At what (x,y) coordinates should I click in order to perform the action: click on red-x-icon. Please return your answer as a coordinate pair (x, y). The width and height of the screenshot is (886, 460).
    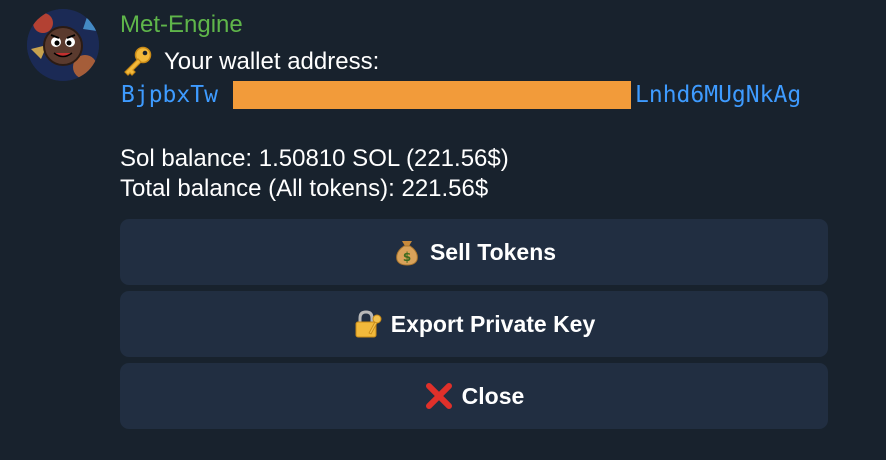
    Looking at the image, I should click on (439, 396).